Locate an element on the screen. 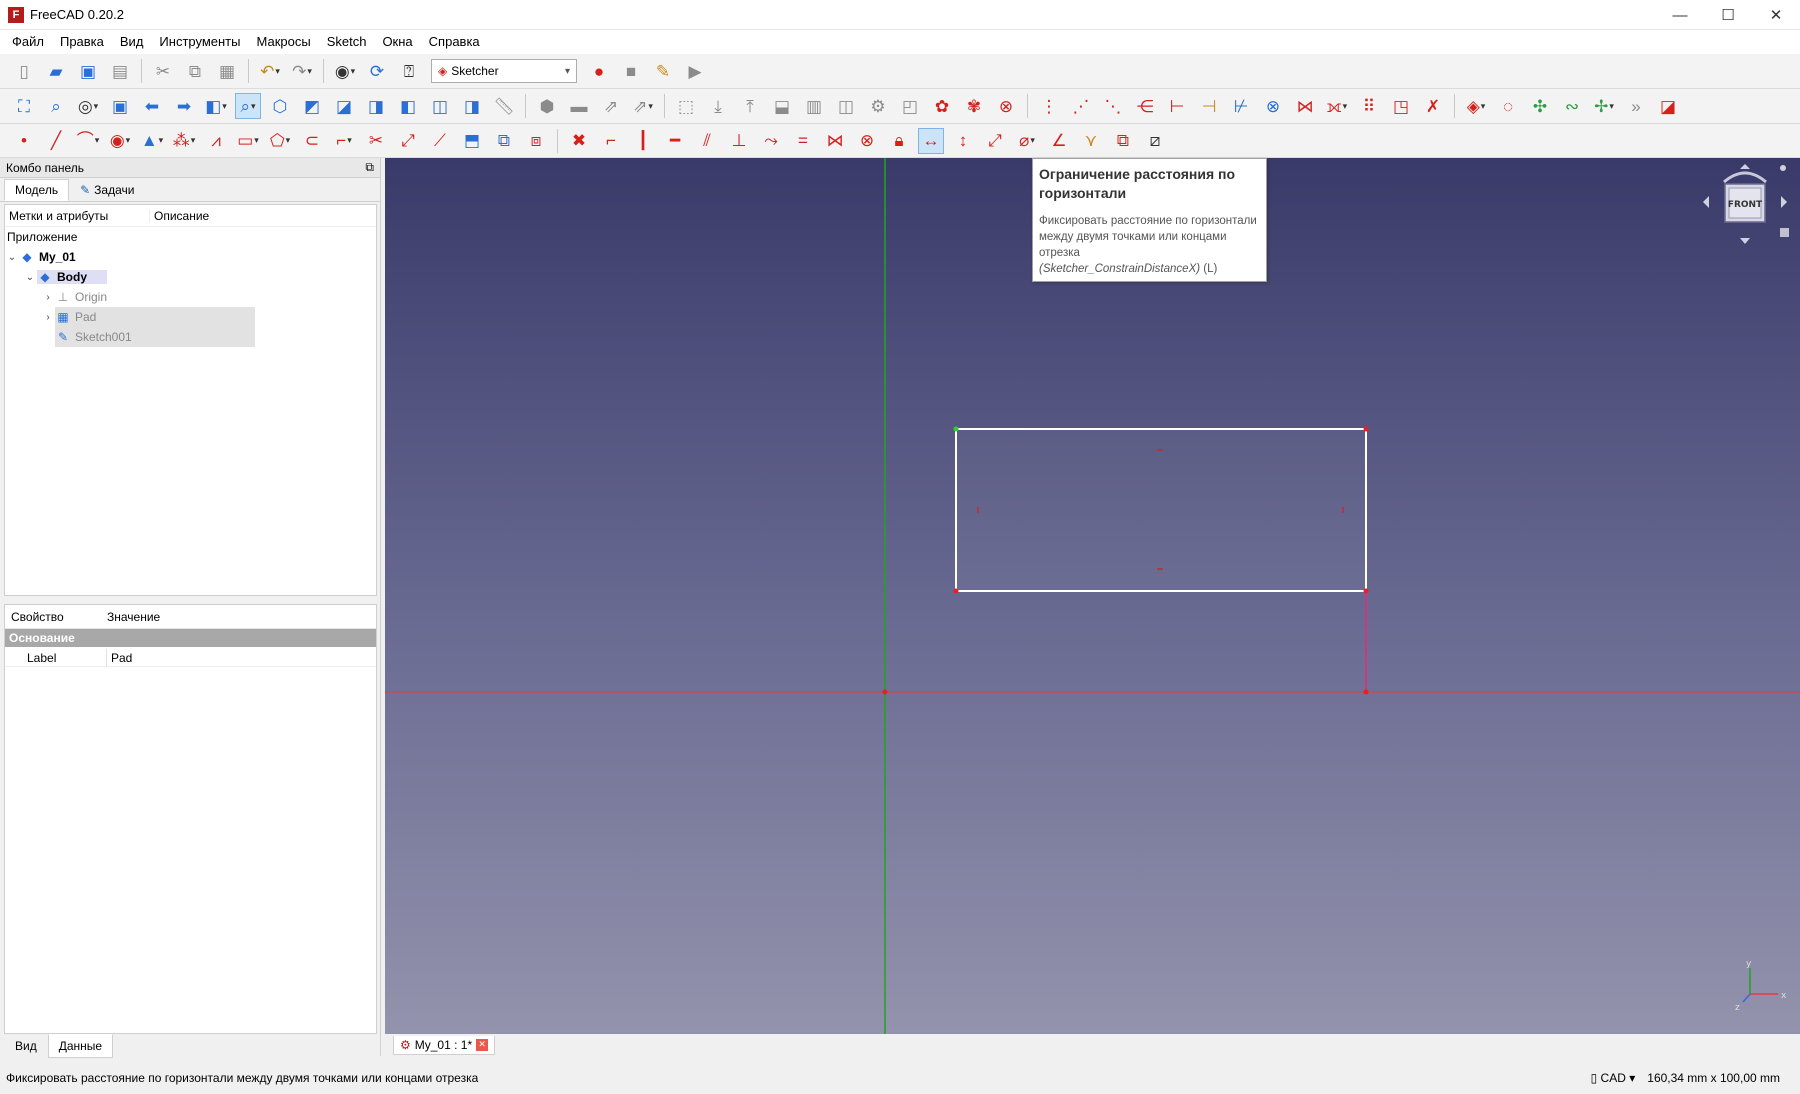 The image size is (1800, 1094). view-top-icon: ◪ is located at coordinates (344, 106).